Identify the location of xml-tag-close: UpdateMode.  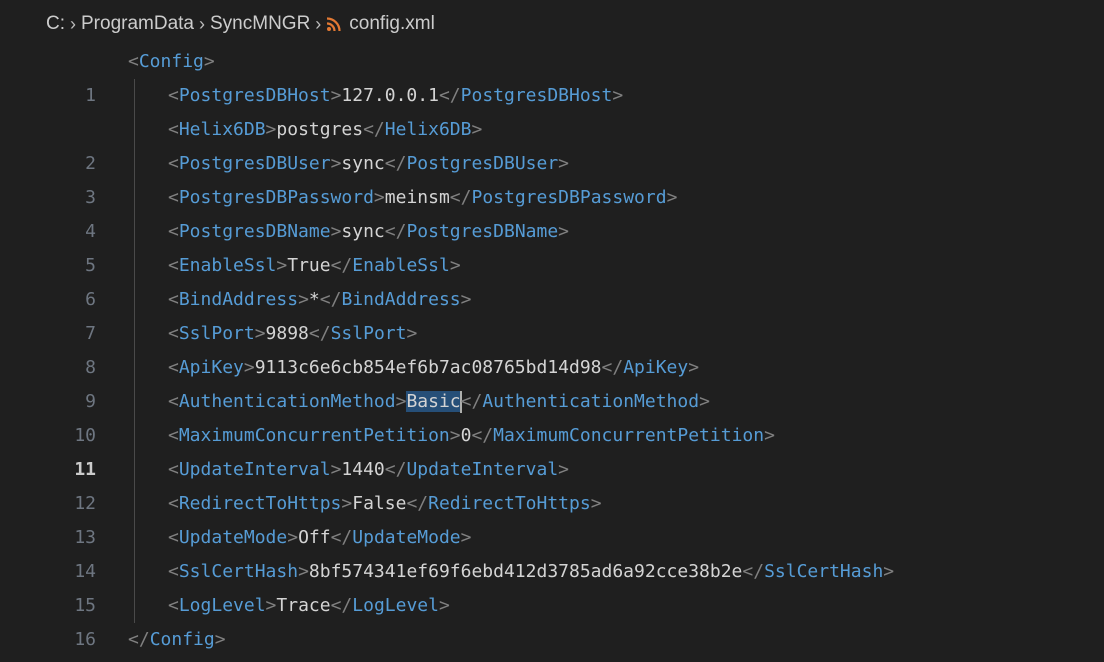
(406, 537).